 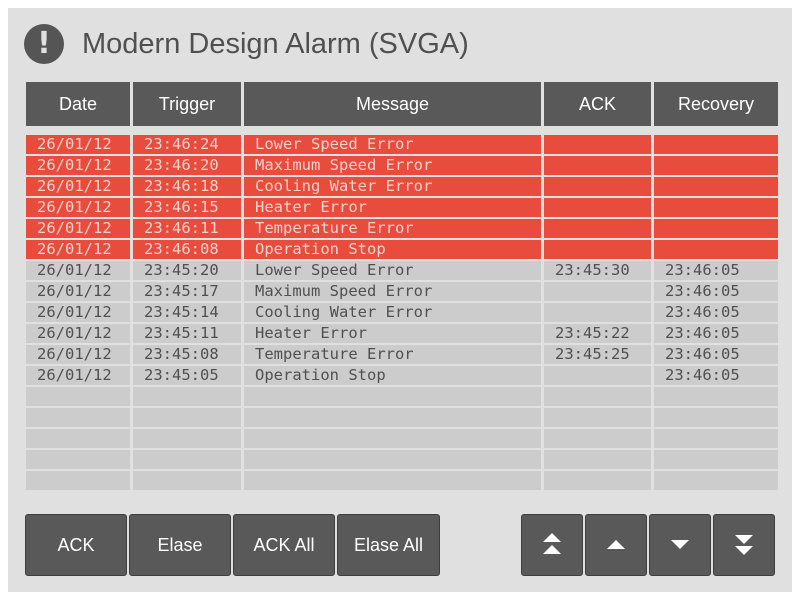 I want to click on ack-button: ACK, so click(x=76, y=545).